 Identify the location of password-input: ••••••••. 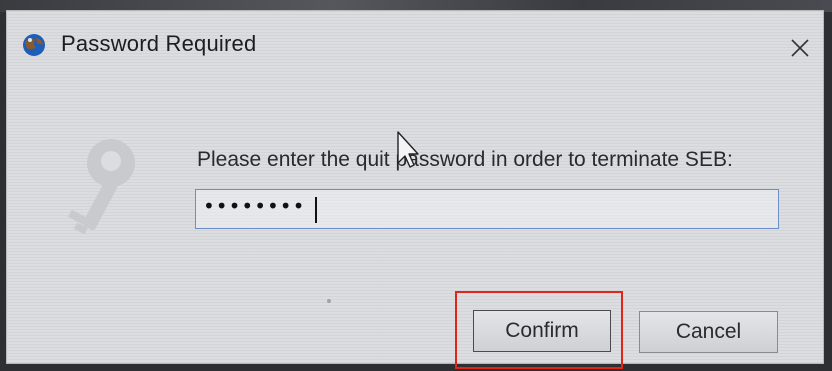
(487, 209).